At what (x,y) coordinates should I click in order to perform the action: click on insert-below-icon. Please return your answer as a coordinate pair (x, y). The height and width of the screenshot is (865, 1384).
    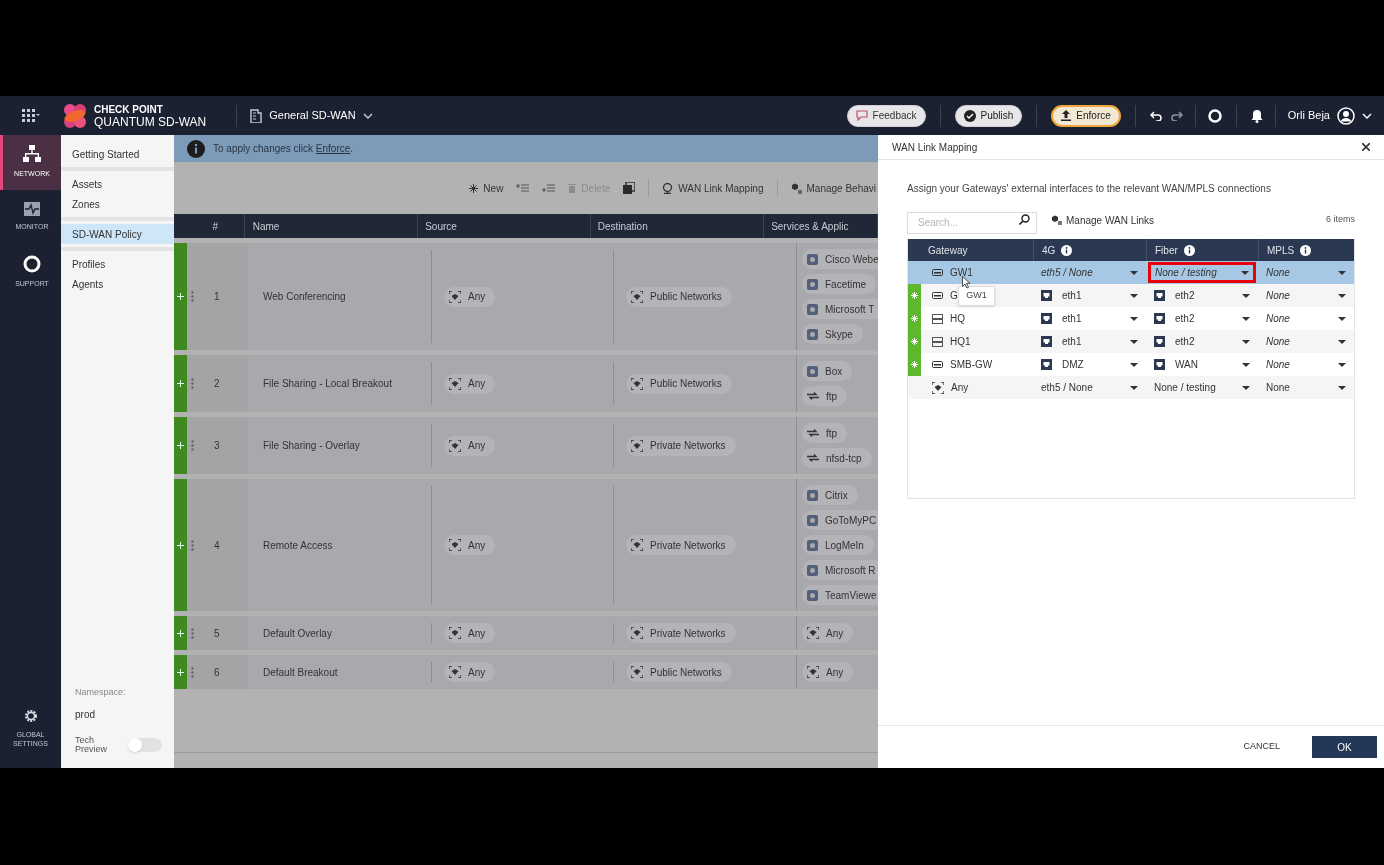
    Looking at the image, I should click on (549, 188).